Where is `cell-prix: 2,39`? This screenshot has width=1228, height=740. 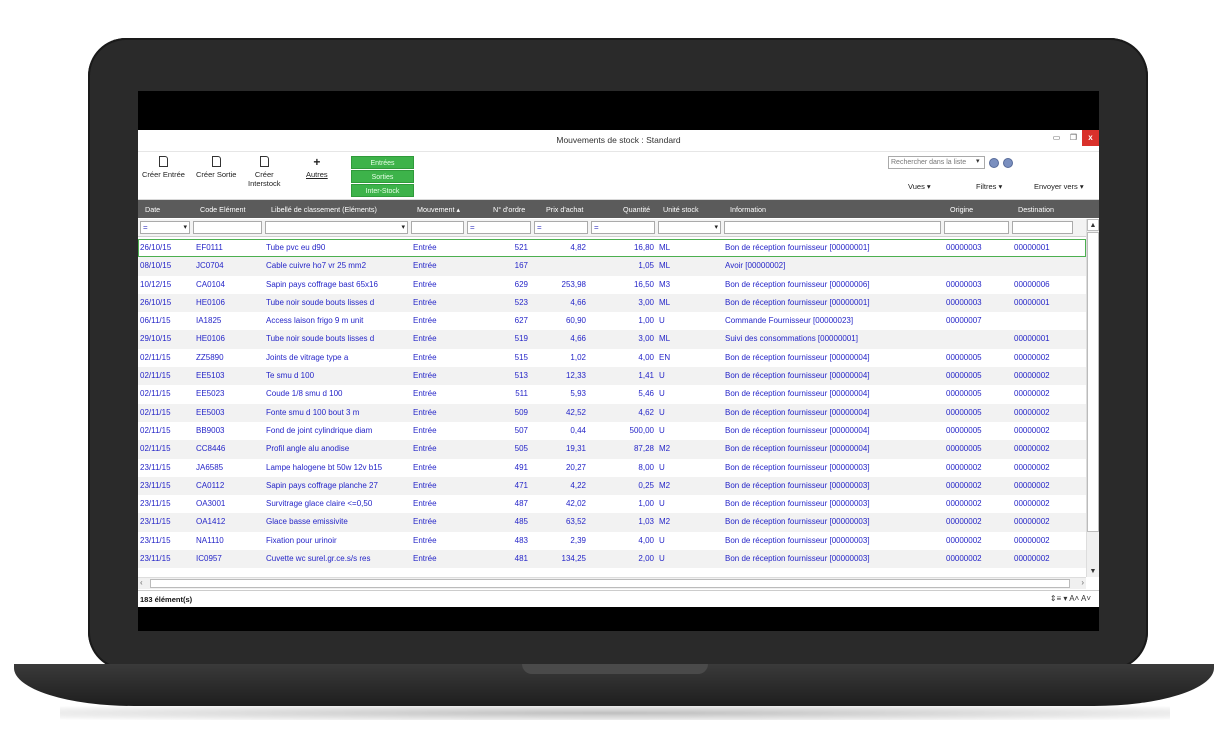 cell-prix: 2,39 is located at coordinates (578, 540).